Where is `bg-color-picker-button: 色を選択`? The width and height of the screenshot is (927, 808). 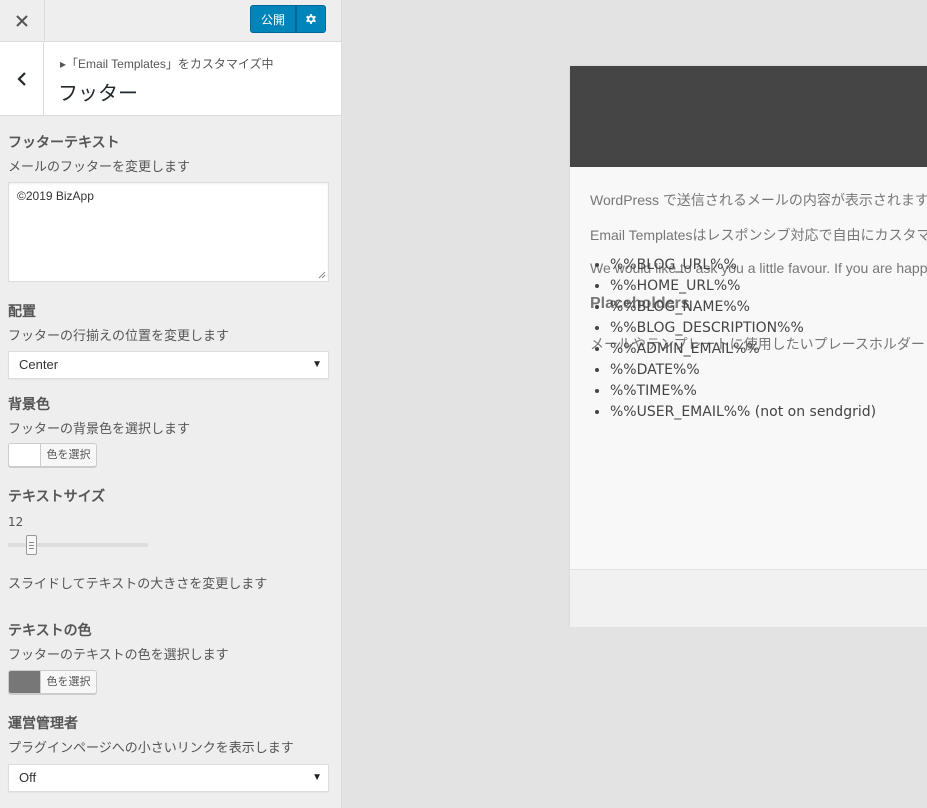
bg-color-picker-button: 色を選択 is located at coordinates (52, 455).